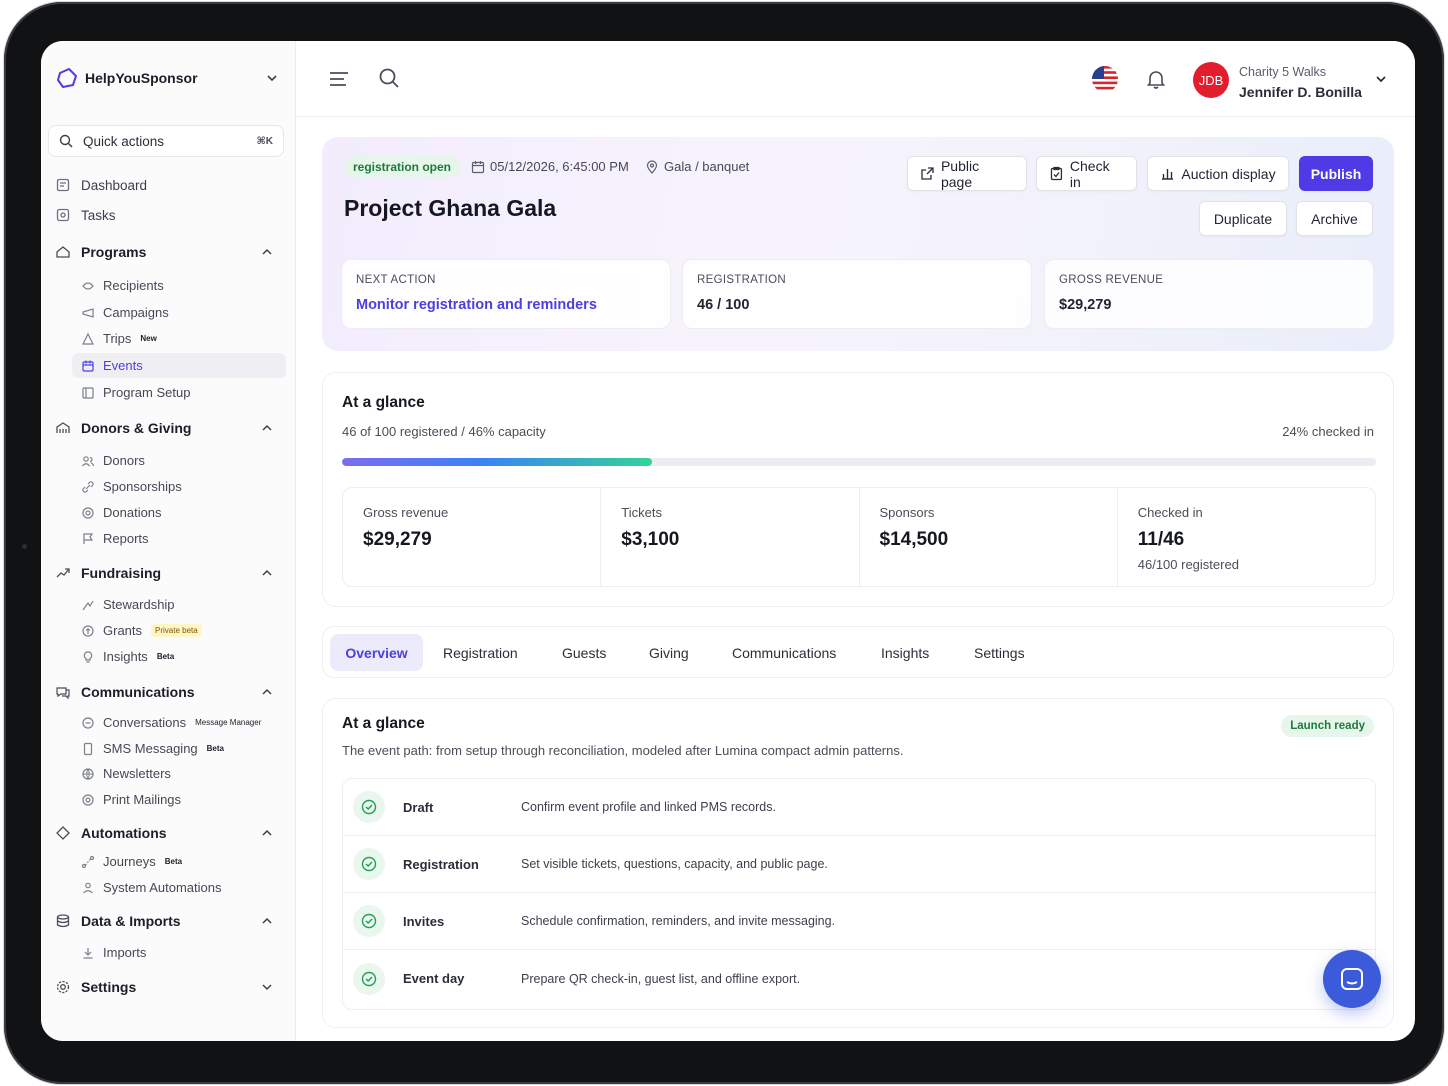 The width and height of the screenshot is (1448, 1086). What do you see at coordinates (132, 512) in the screenshot?
I see `sidebar-item-label: Donations` at bounding box center [132, 512].